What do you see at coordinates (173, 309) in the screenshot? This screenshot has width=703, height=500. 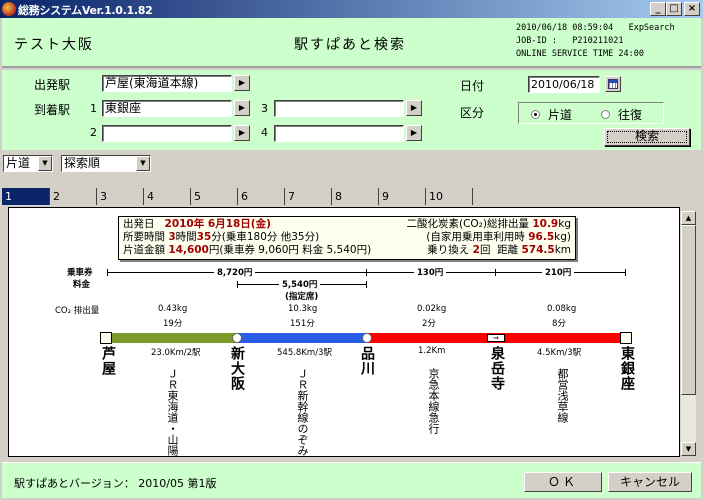 I see `segment-1-co2: 0.43kg` at bounding box center [173, 309].